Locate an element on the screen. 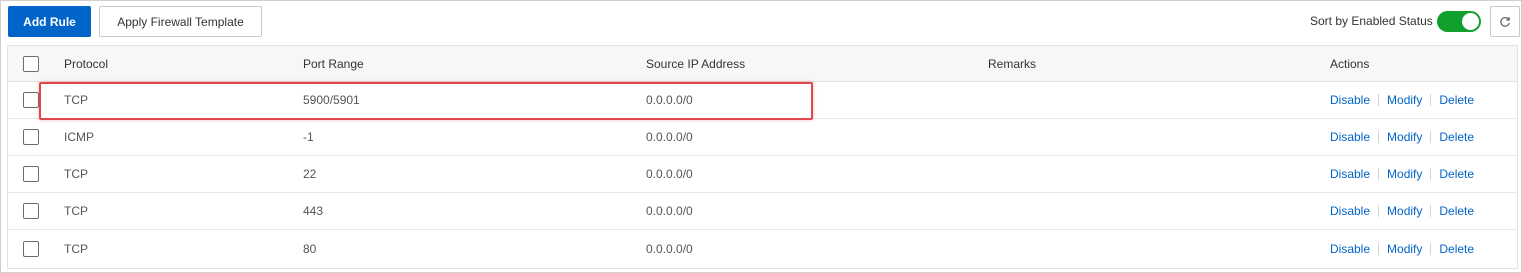  select-all-checkbox is located at coordinates (31, 63).